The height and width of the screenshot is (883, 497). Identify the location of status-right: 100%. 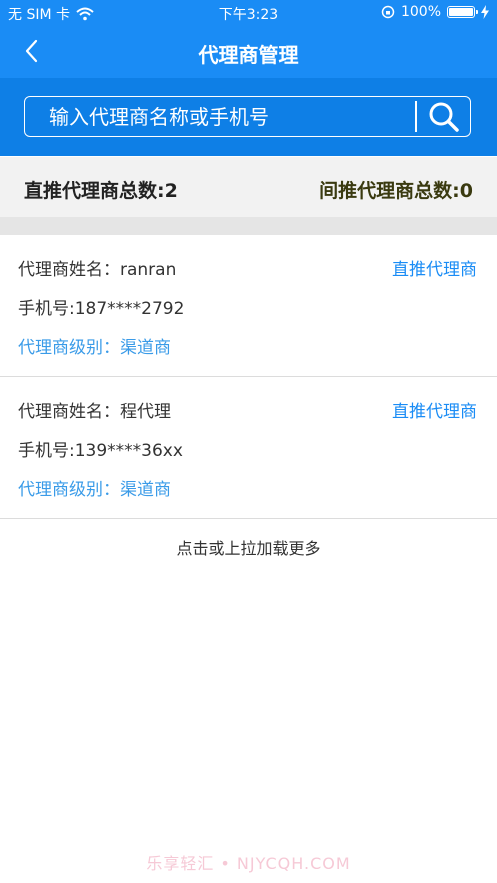
(435, 12).